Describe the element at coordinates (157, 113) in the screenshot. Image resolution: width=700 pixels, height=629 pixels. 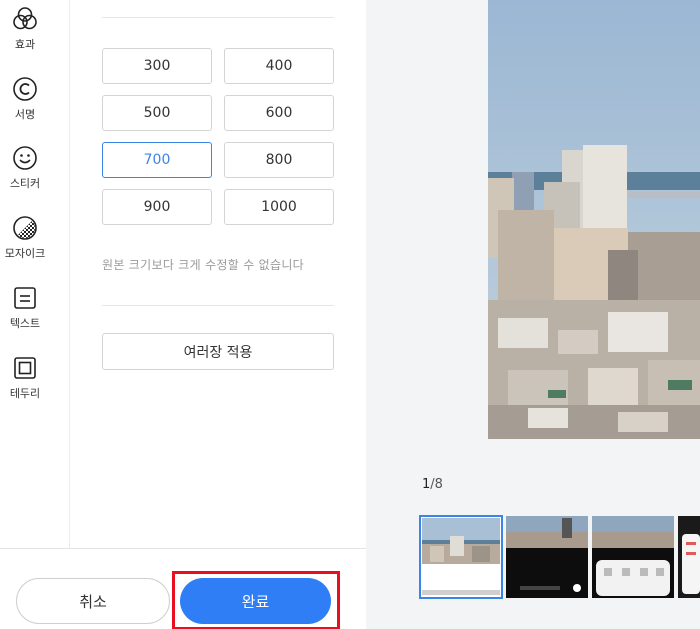
I see `size-option-500: 500` at that location.